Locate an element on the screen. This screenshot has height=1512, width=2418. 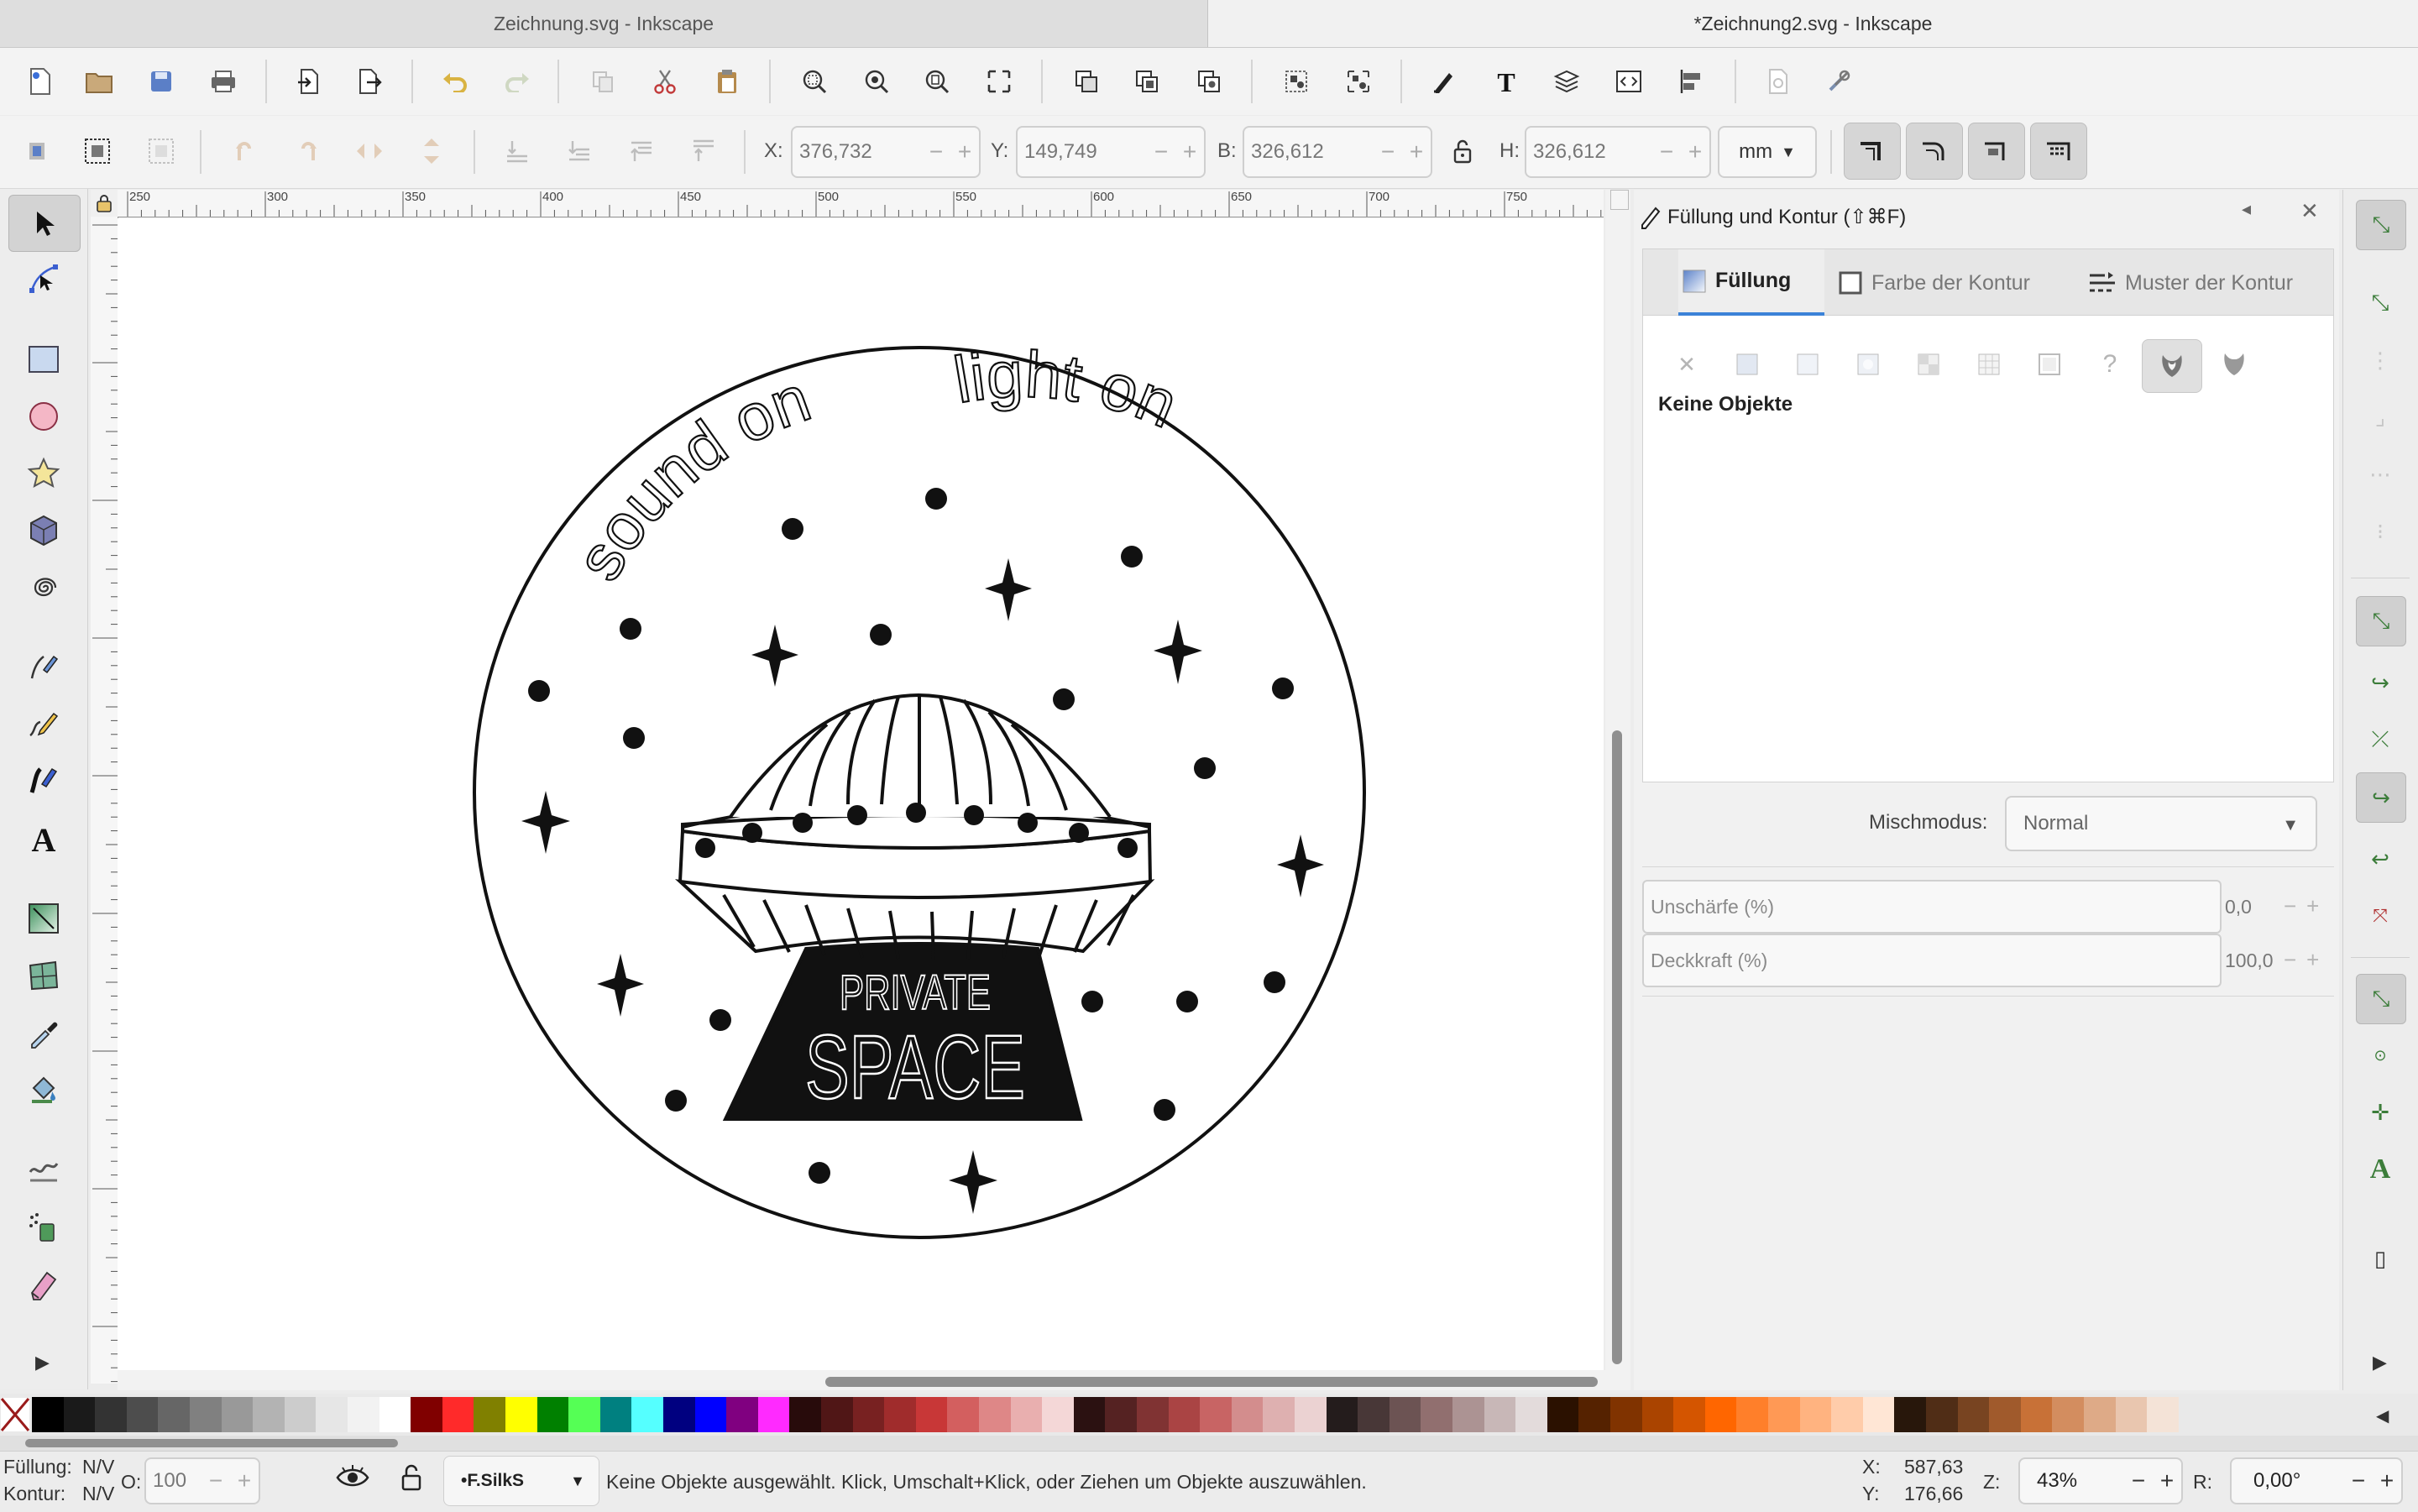
zoom-page-icon is located at coordinates (937, 81).